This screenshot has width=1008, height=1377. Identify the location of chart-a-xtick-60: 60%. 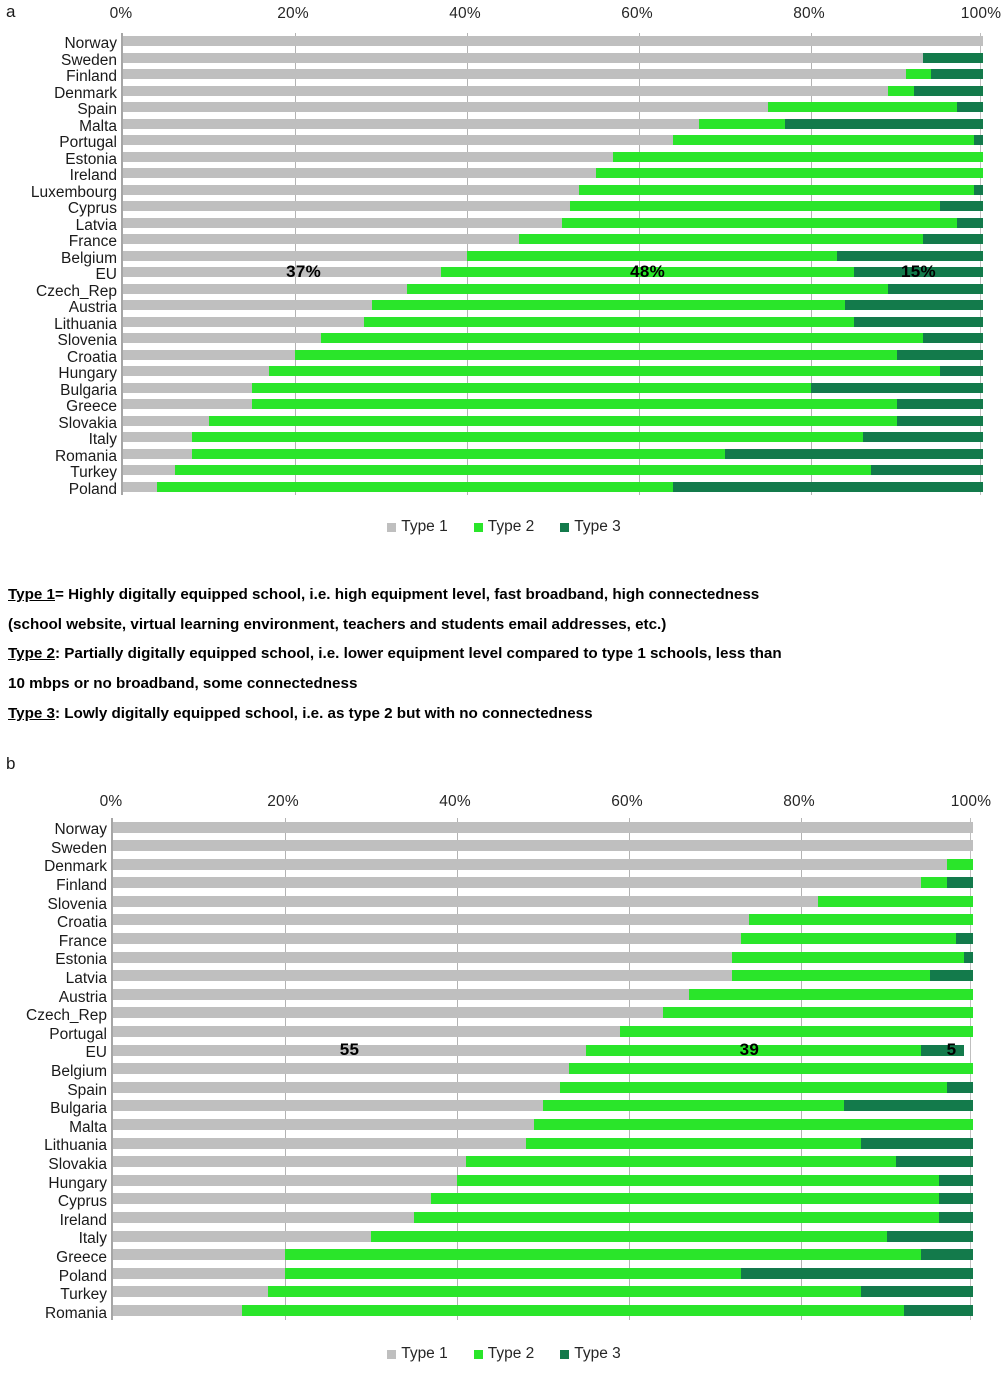
(637, 13).